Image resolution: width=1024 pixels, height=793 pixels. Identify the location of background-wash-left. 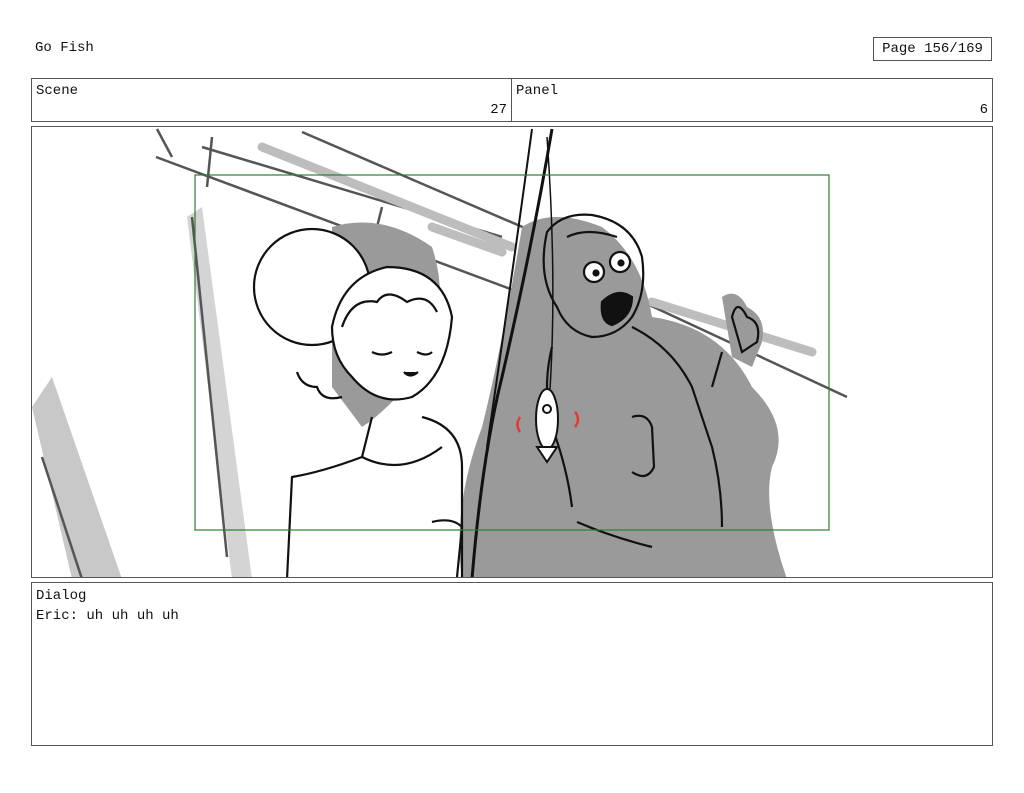
(77, 477).